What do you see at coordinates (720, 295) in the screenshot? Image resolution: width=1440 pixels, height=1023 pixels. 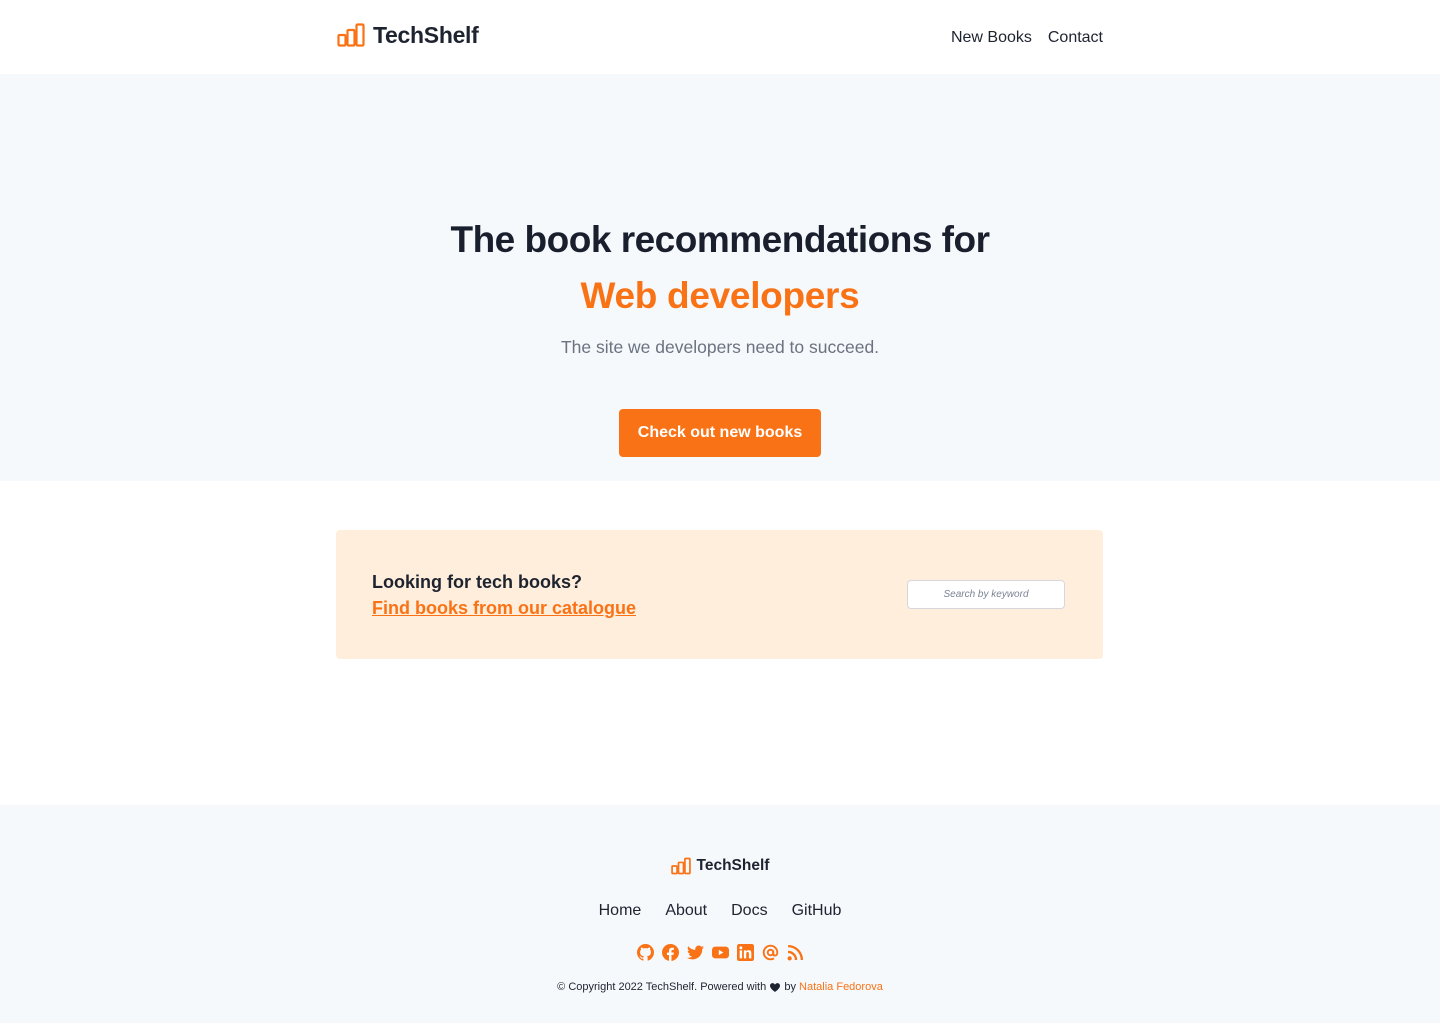 I see `hero-accent-title: Web developers` at bounding box center [720, 295].